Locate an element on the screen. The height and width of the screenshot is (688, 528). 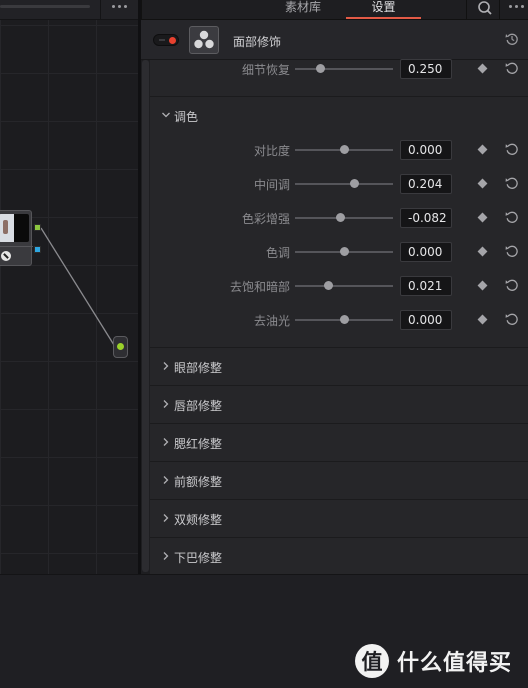
header-separator is located at coordinates (100, 10).